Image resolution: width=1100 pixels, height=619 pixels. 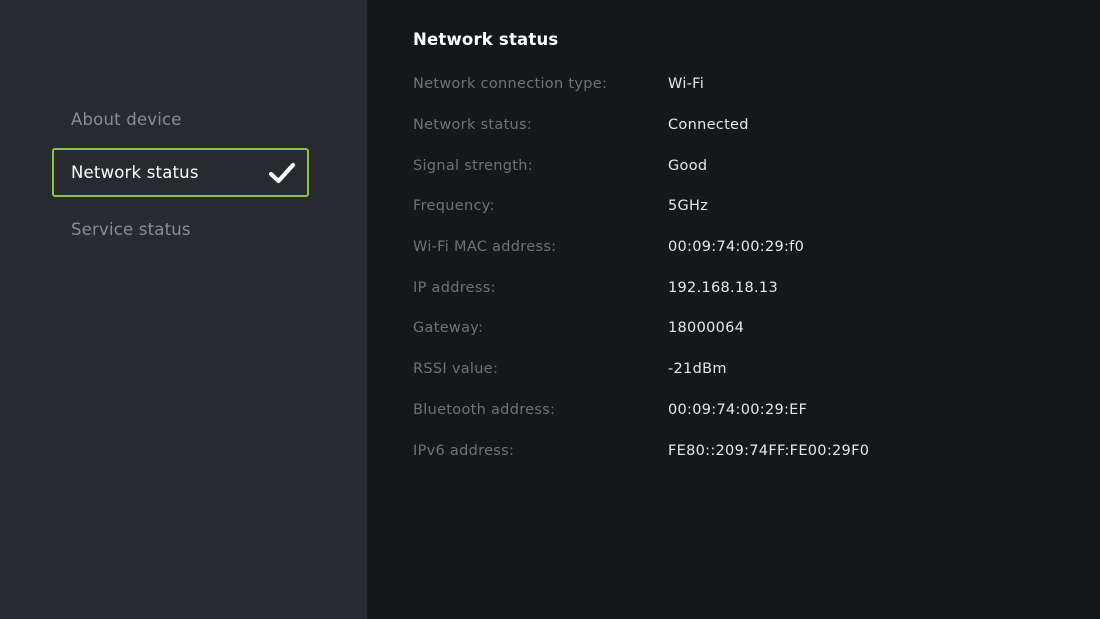 I want to click on info-row-rssi: RSSI value: -21dBm, so click(x=743, y=369).